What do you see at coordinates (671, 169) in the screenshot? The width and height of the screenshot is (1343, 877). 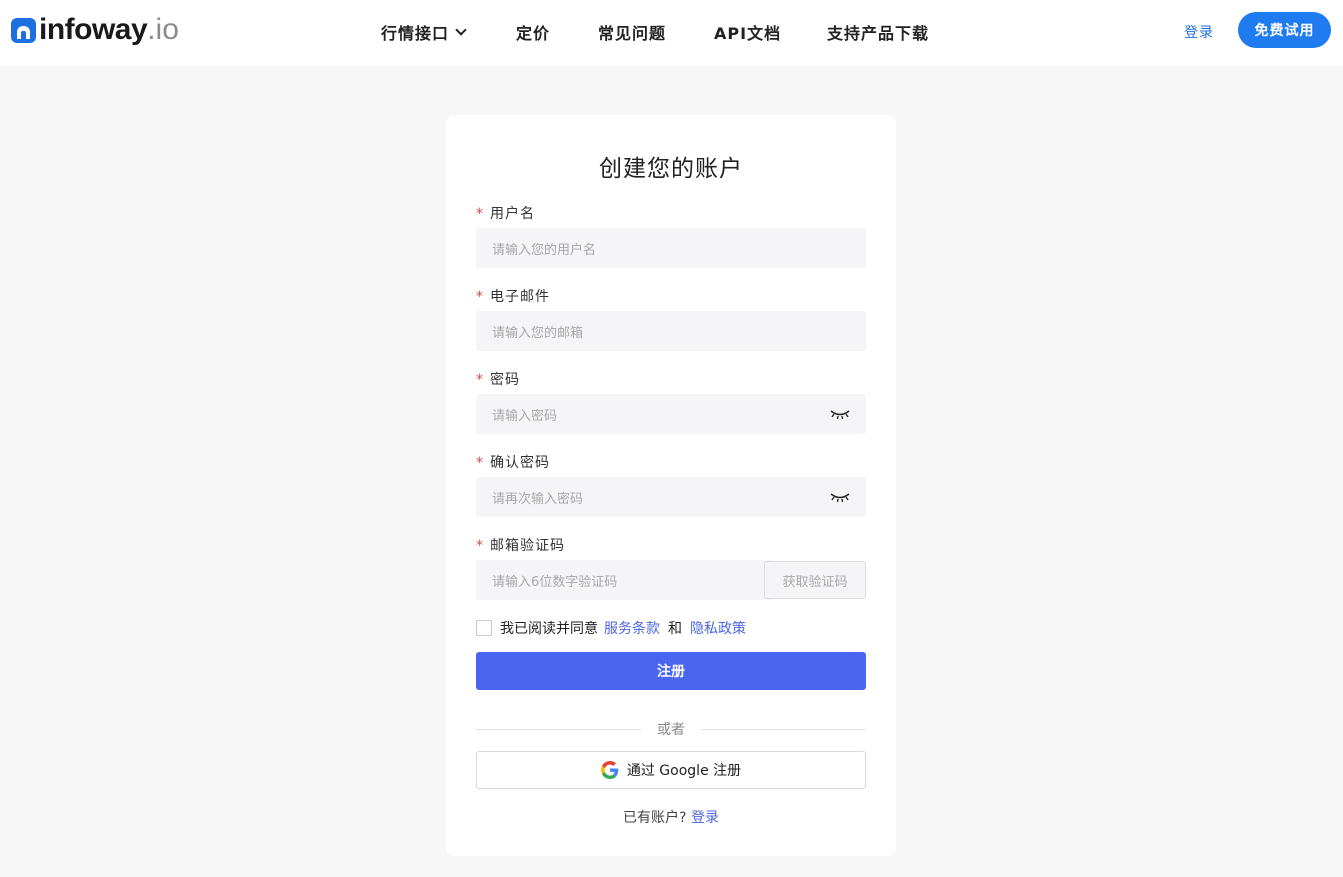 I see `page-title: 创建您的账户` at bounding box center [671, 169].